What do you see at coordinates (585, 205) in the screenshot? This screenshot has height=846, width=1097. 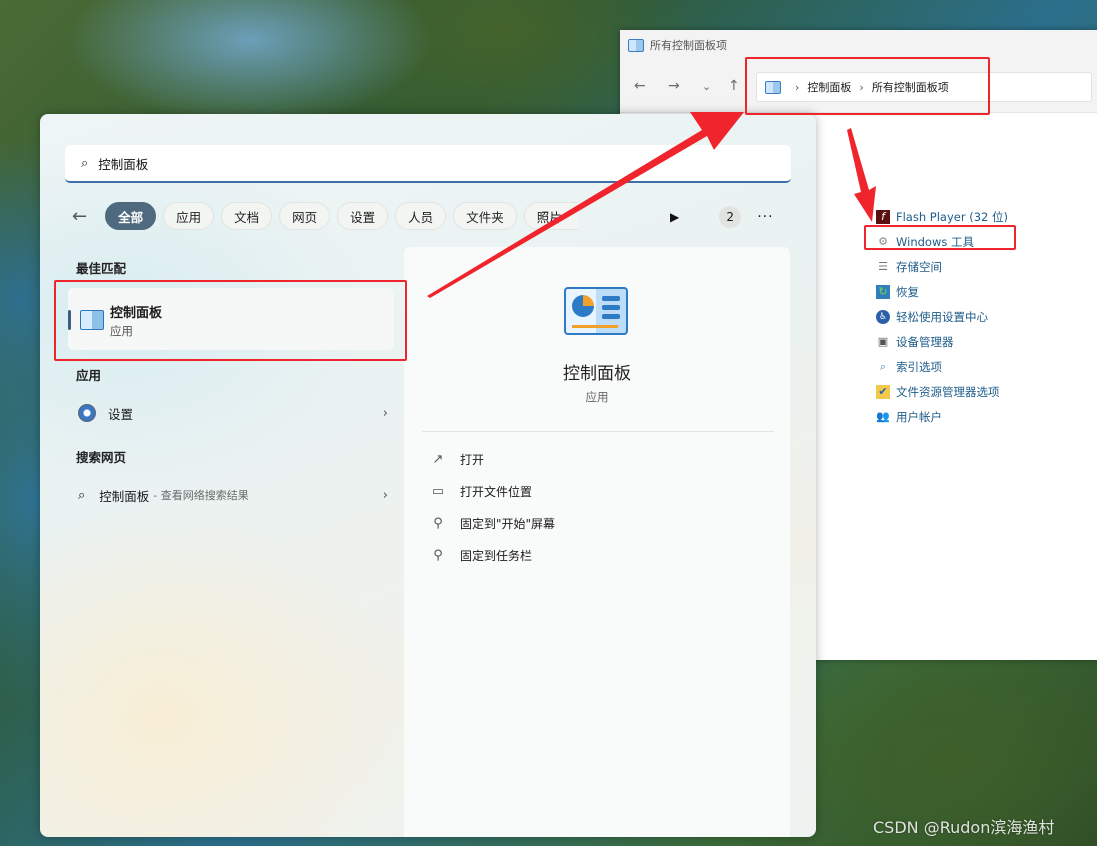 I see `arrow-to-address-bar` at bounding box center [585, 205].